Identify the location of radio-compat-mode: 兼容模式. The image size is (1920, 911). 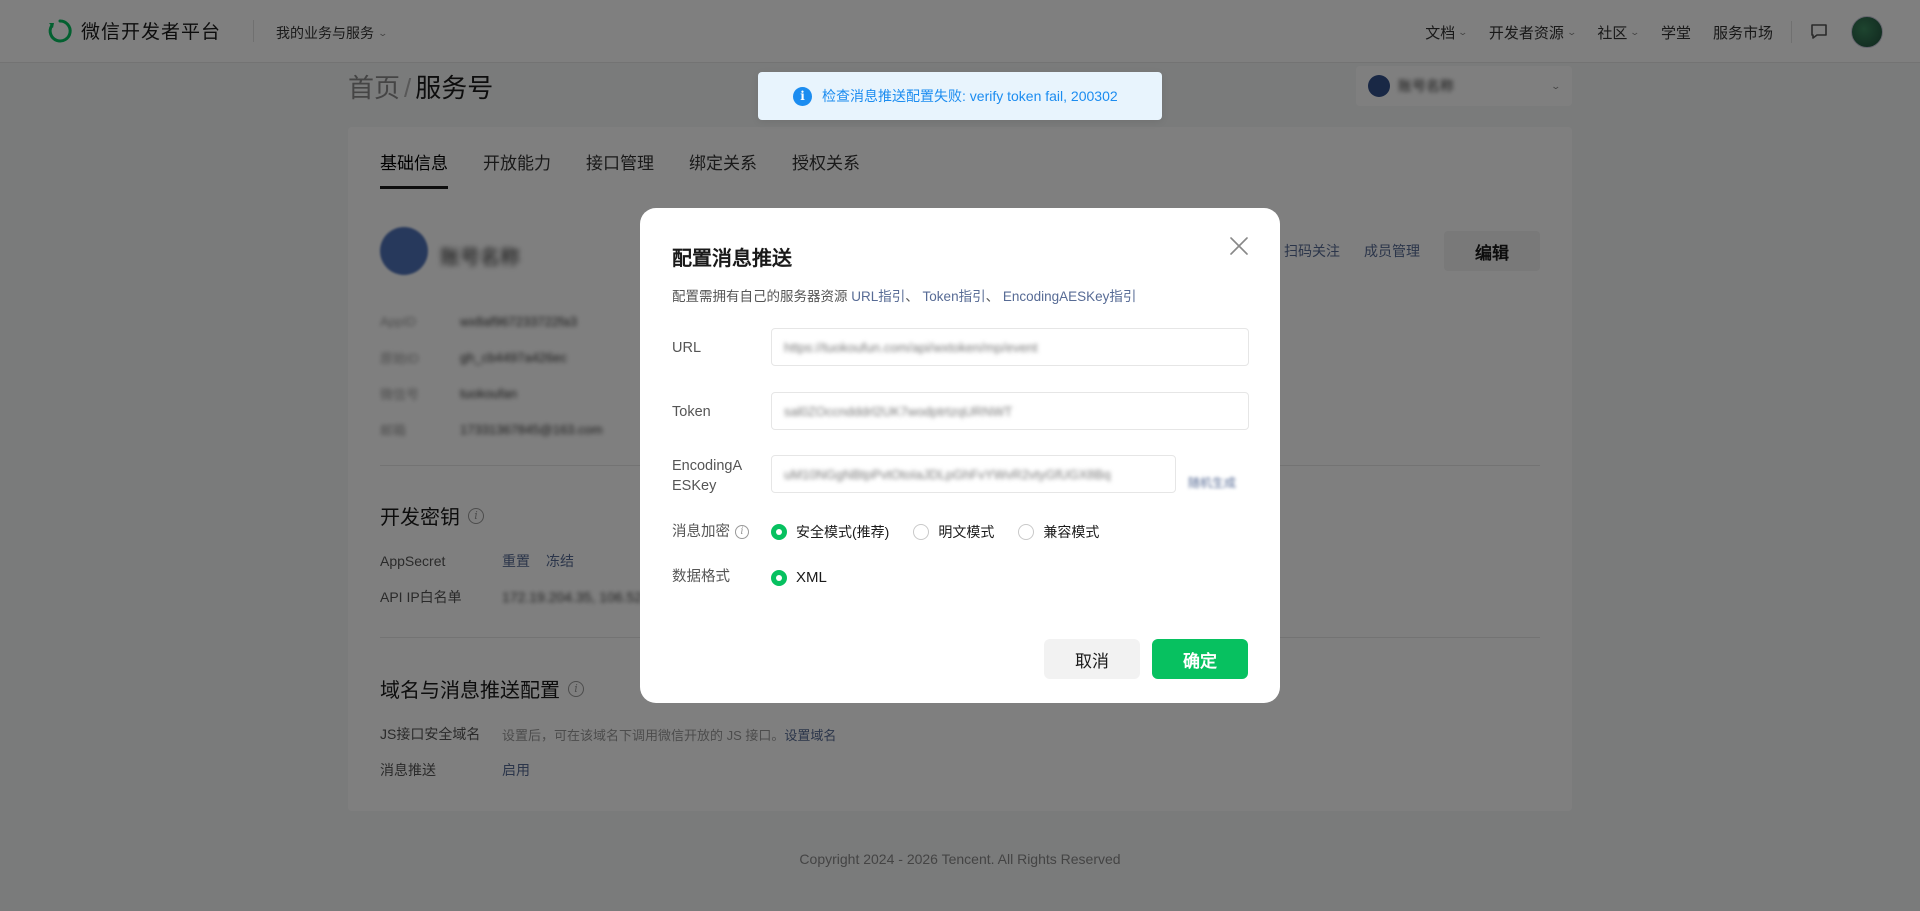
(1058, 532).